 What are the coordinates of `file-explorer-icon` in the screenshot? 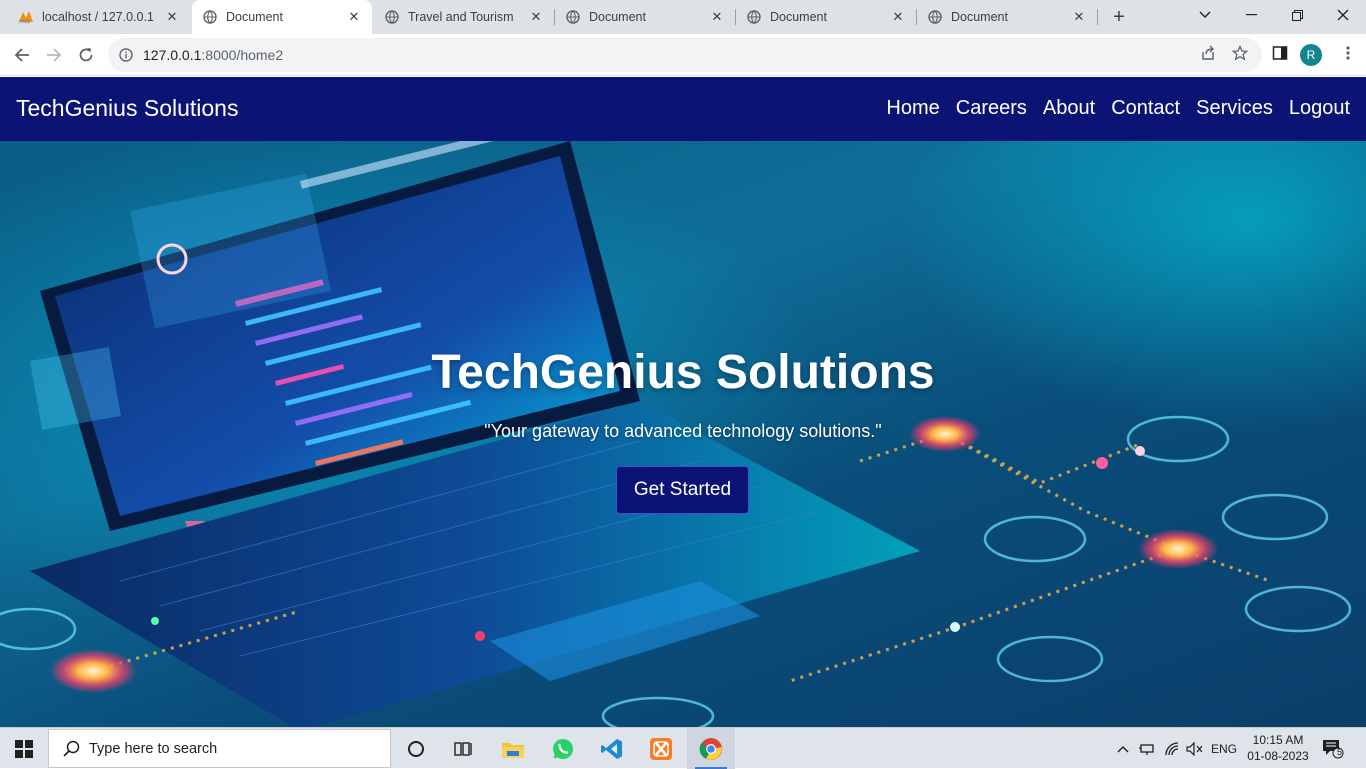 It's located at (513, 748).